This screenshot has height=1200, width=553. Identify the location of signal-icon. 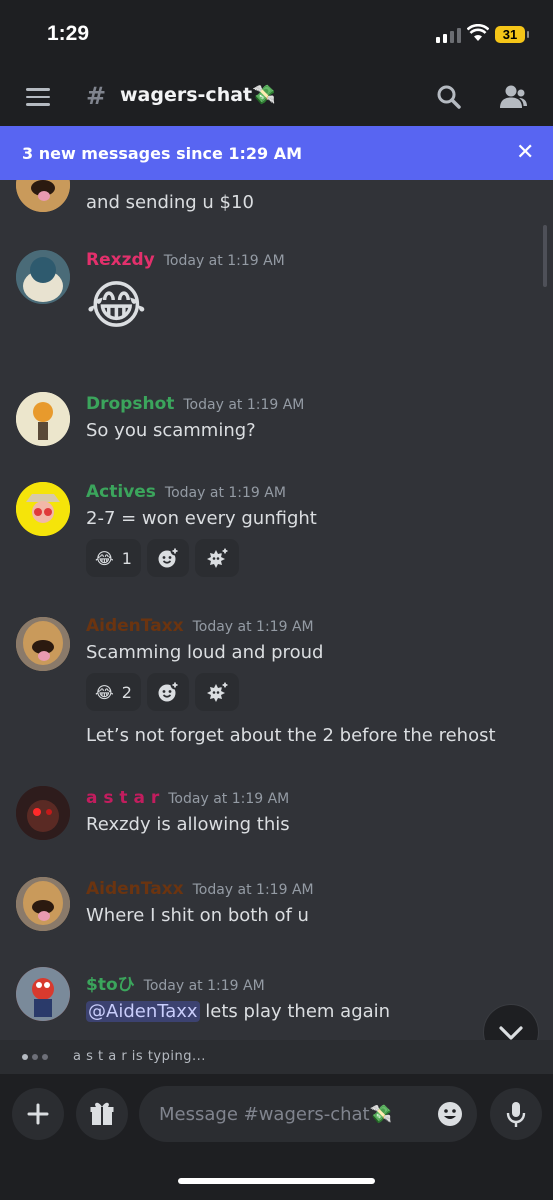
(448, 35).